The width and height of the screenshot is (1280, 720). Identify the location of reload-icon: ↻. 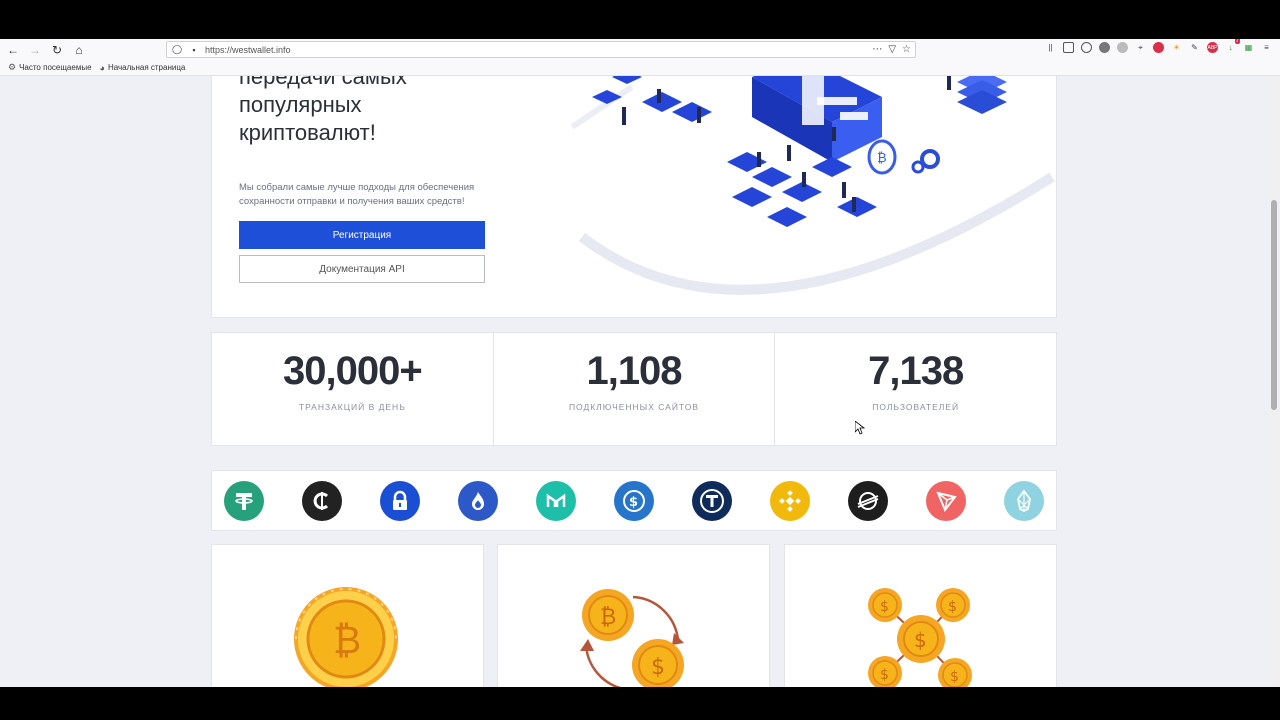
(57, 50).